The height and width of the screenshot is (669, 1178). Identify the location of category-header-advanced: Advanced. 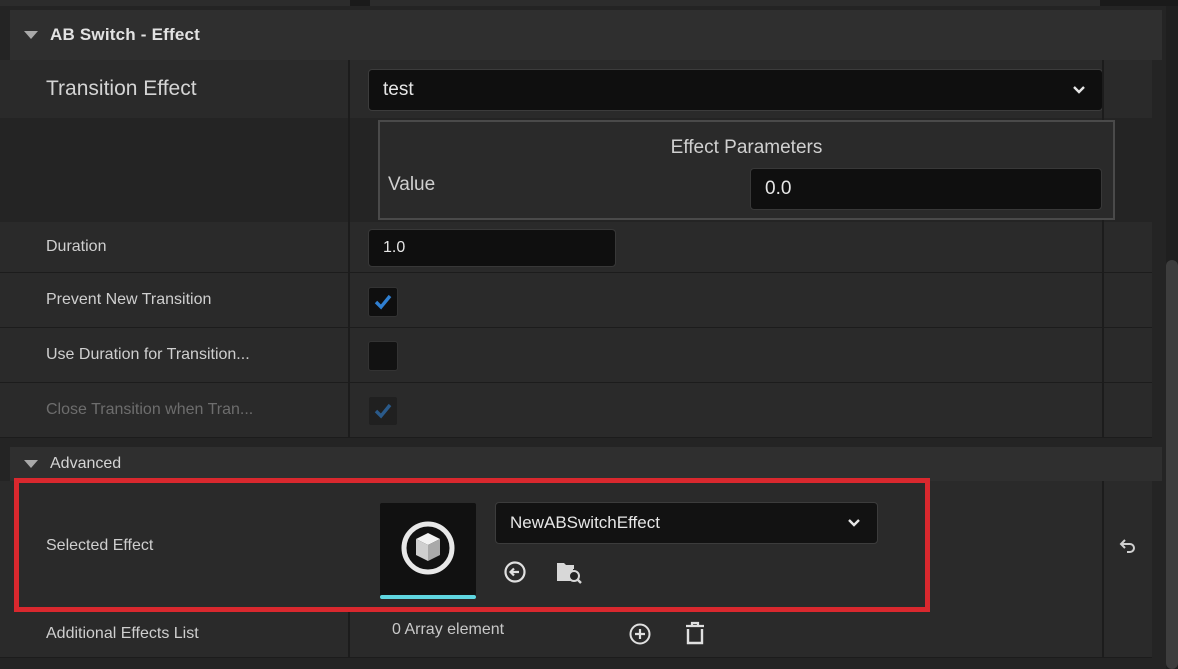
(586, 464).